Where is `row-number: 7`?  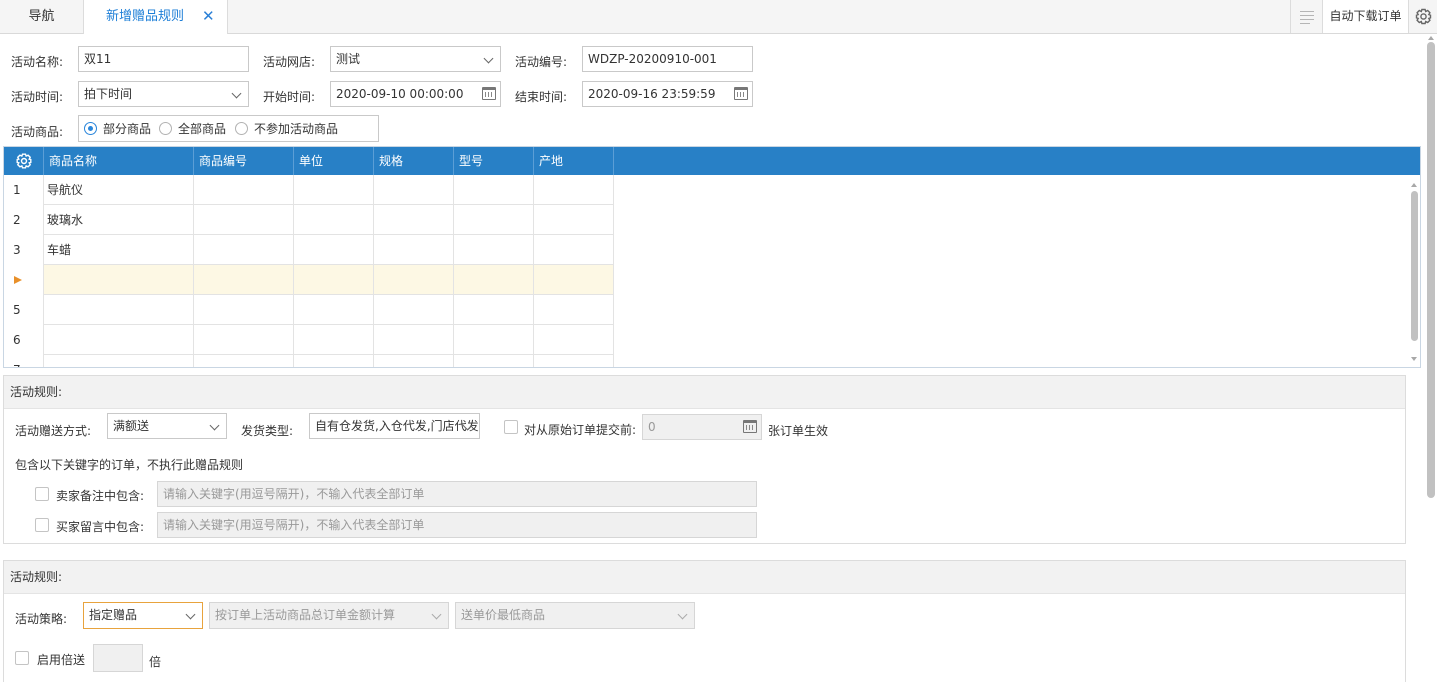
row-number: 7 is located at coordinates (24, 361).